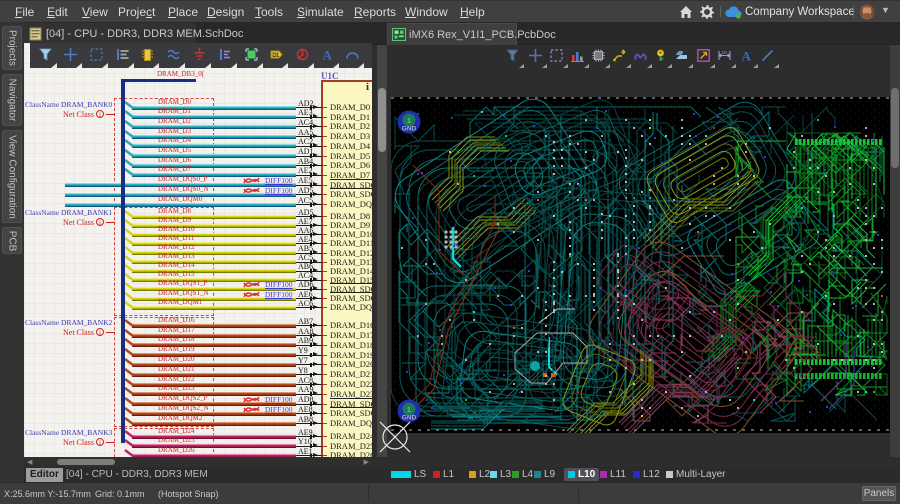 The image size is (900, 504). Describe the element at coordinates (409, 129) in the screenshot. I see `svg-text: GND` at that location.